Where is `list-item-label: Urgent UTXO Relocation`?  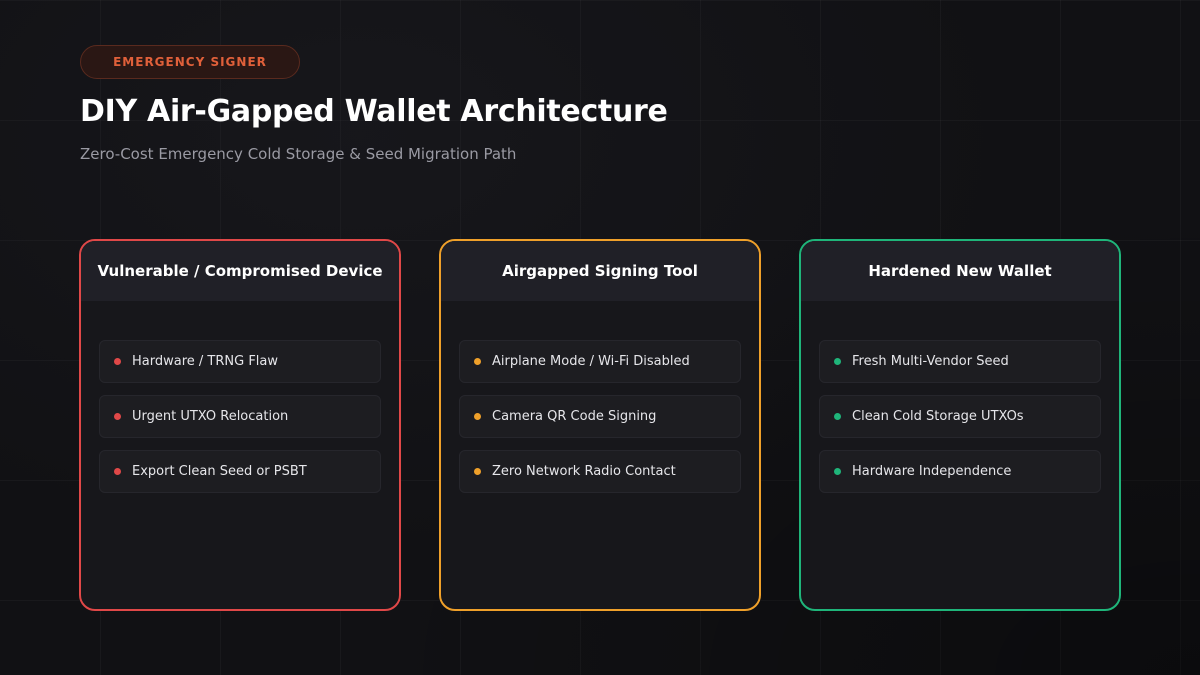 list-item-label: Urgent UTXO Relocation is located at coordinates (210, 416).